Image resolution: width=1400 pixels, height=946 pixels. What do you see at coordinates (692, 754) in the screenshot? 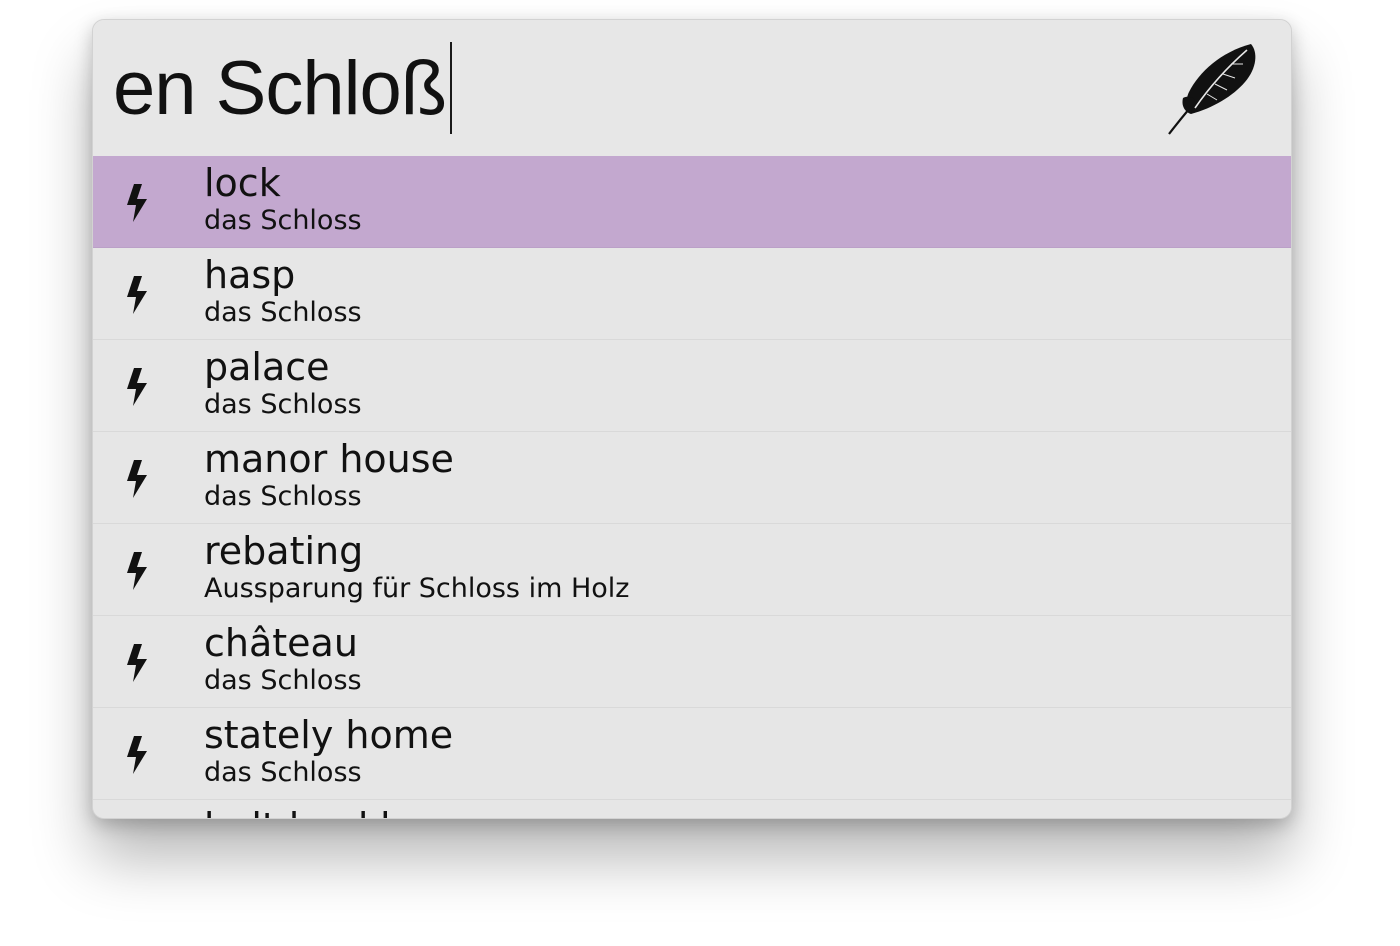
I see `result-row: stately home das Schloss` at bounding box center [692, 754].